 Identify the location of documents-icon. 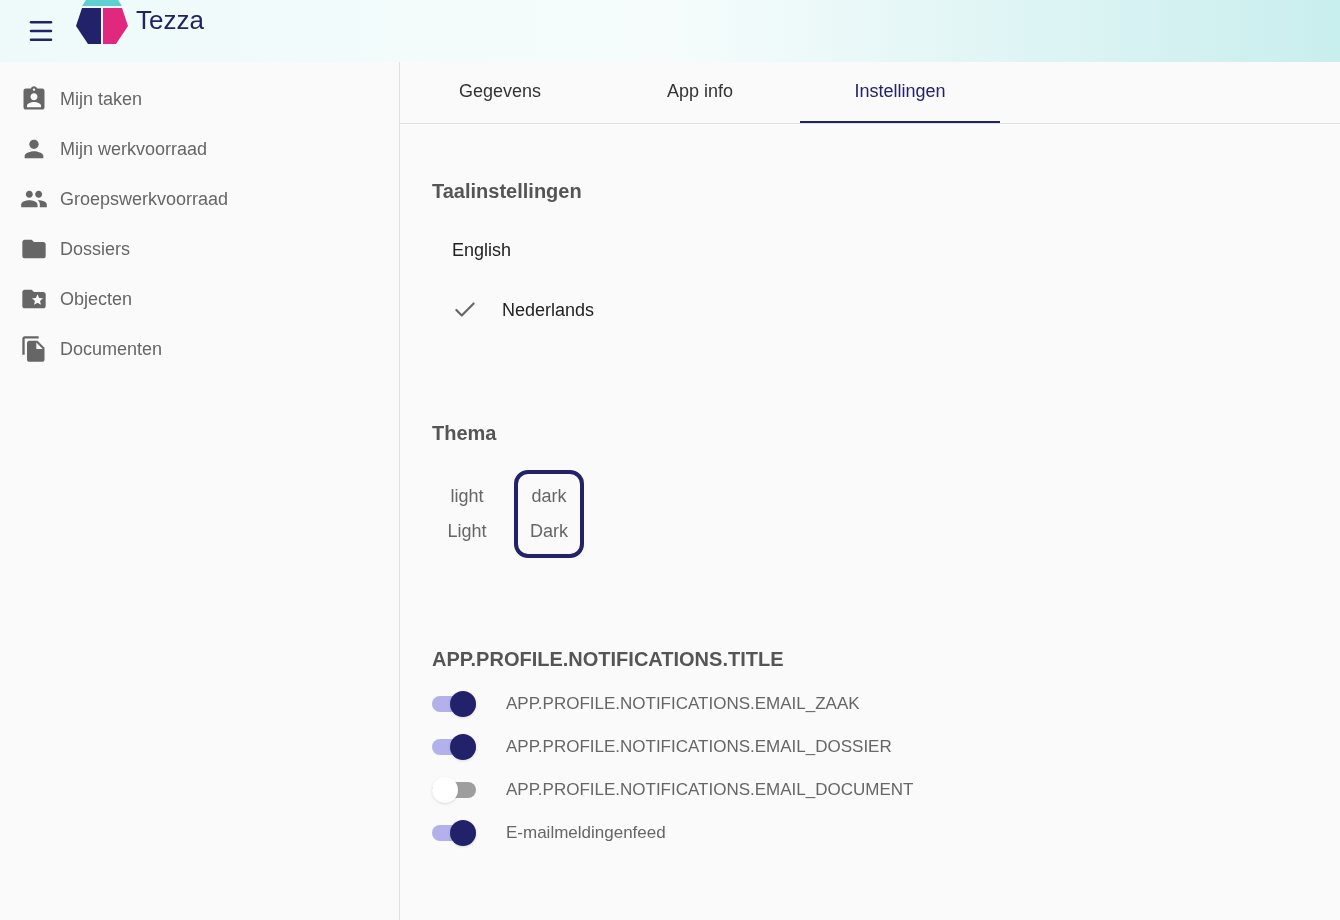
(34, 349).